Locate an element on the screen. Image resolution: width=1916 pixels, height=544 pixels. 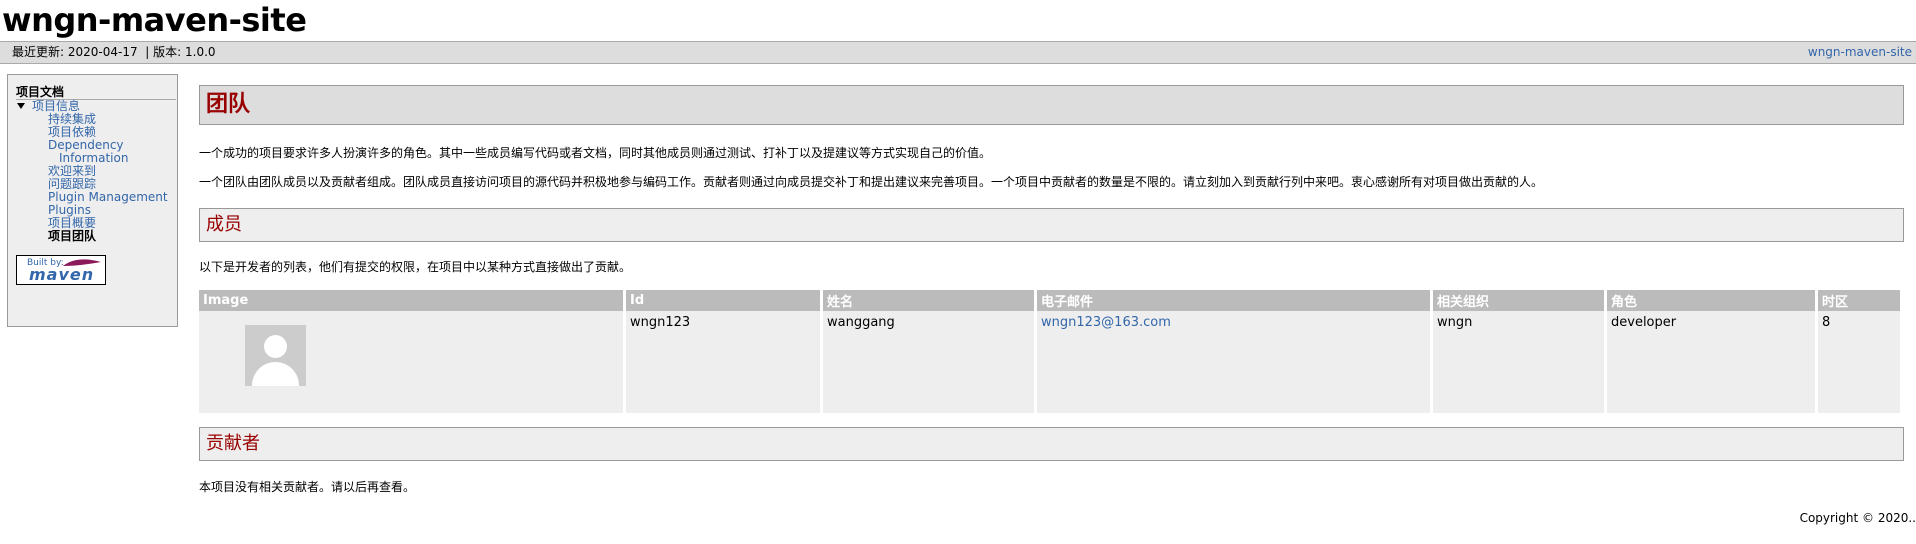
nav-heading: 项目文档 is located at coordinates (96, 92).